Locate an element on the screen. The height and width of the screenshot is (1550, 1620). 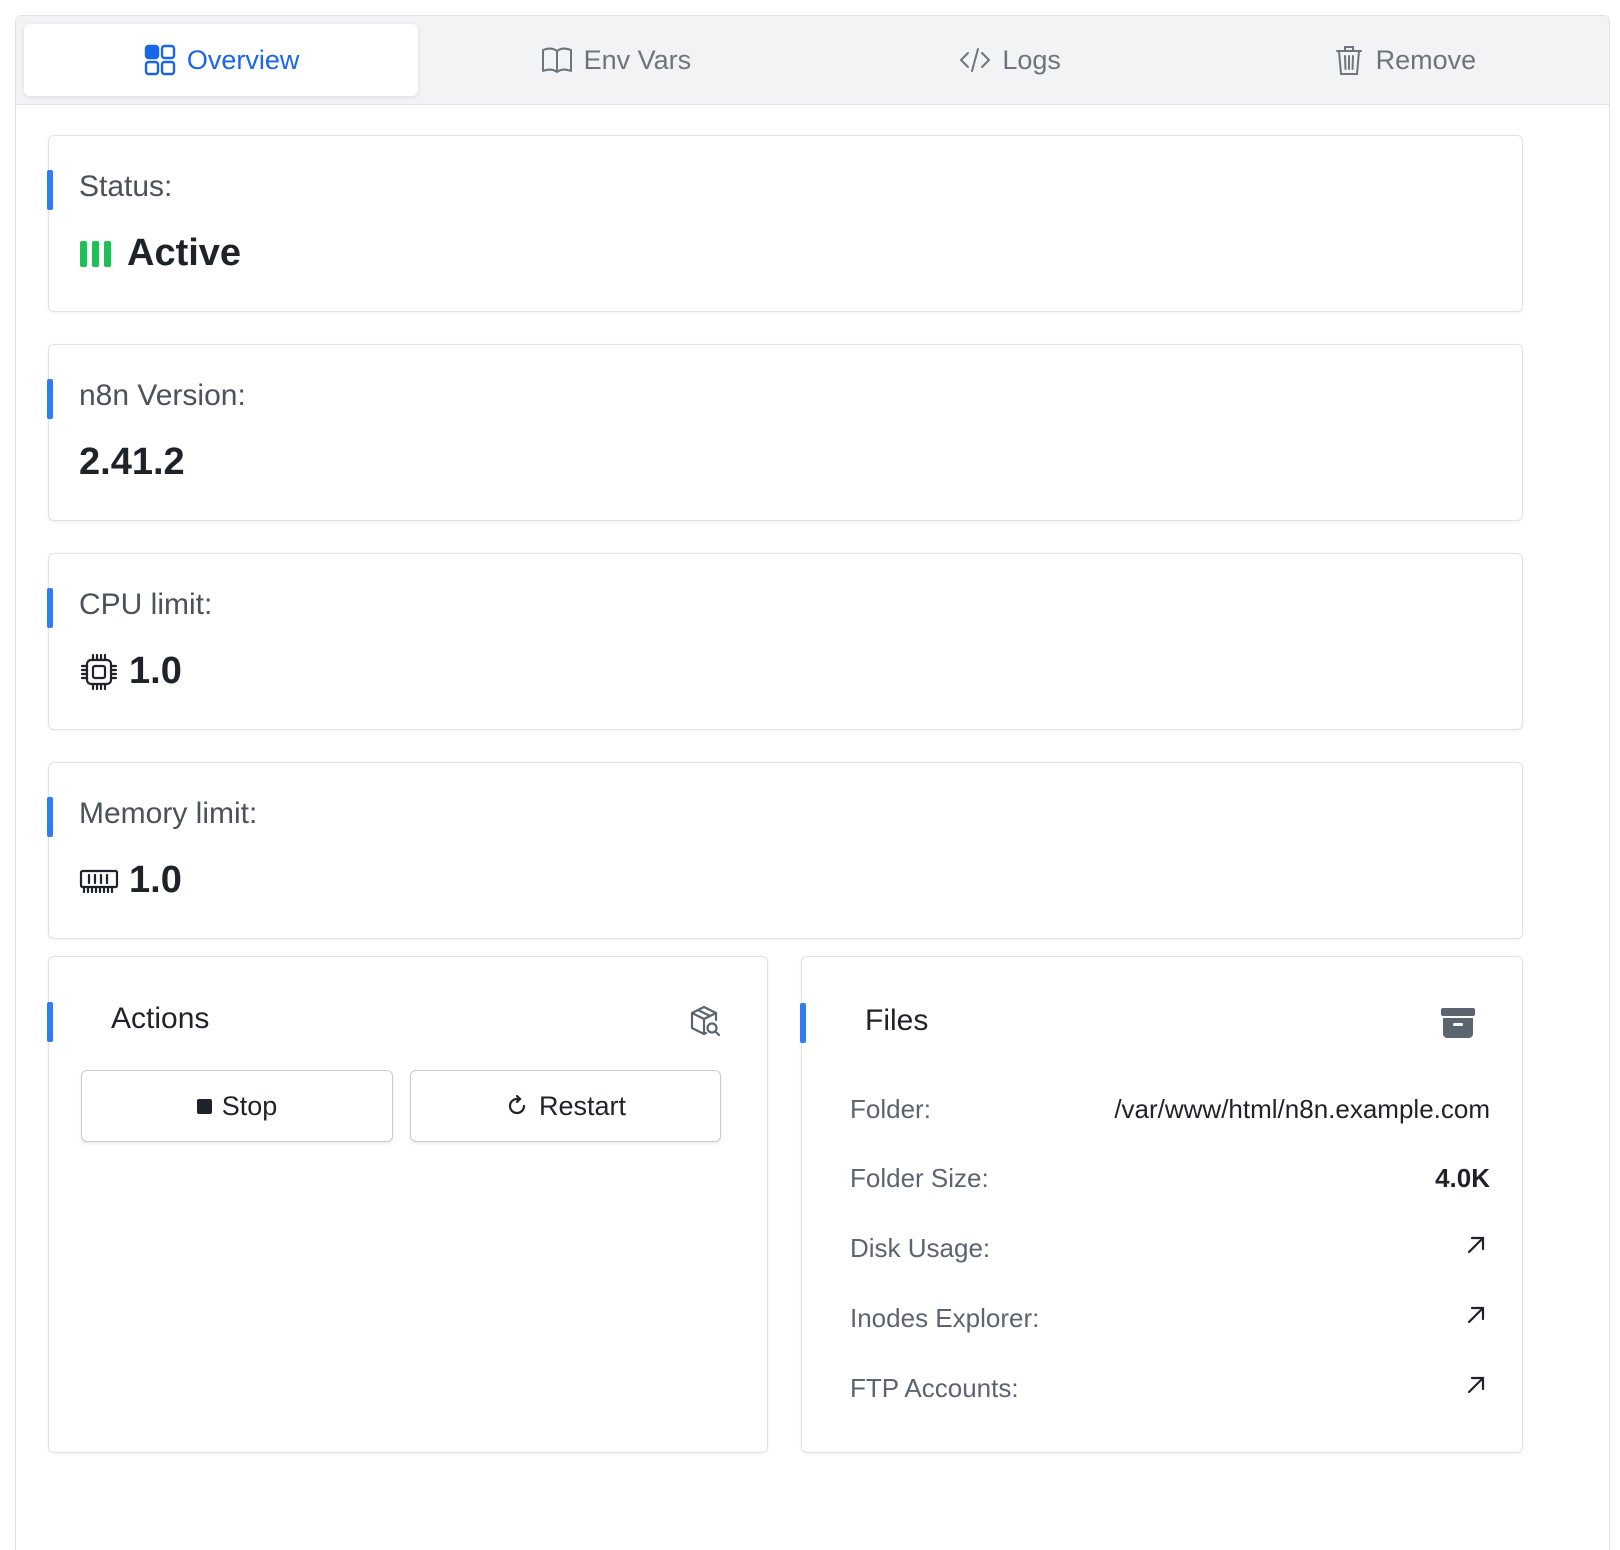
inodes-explorer-link-icon is located at coordinates (1476, 1315).